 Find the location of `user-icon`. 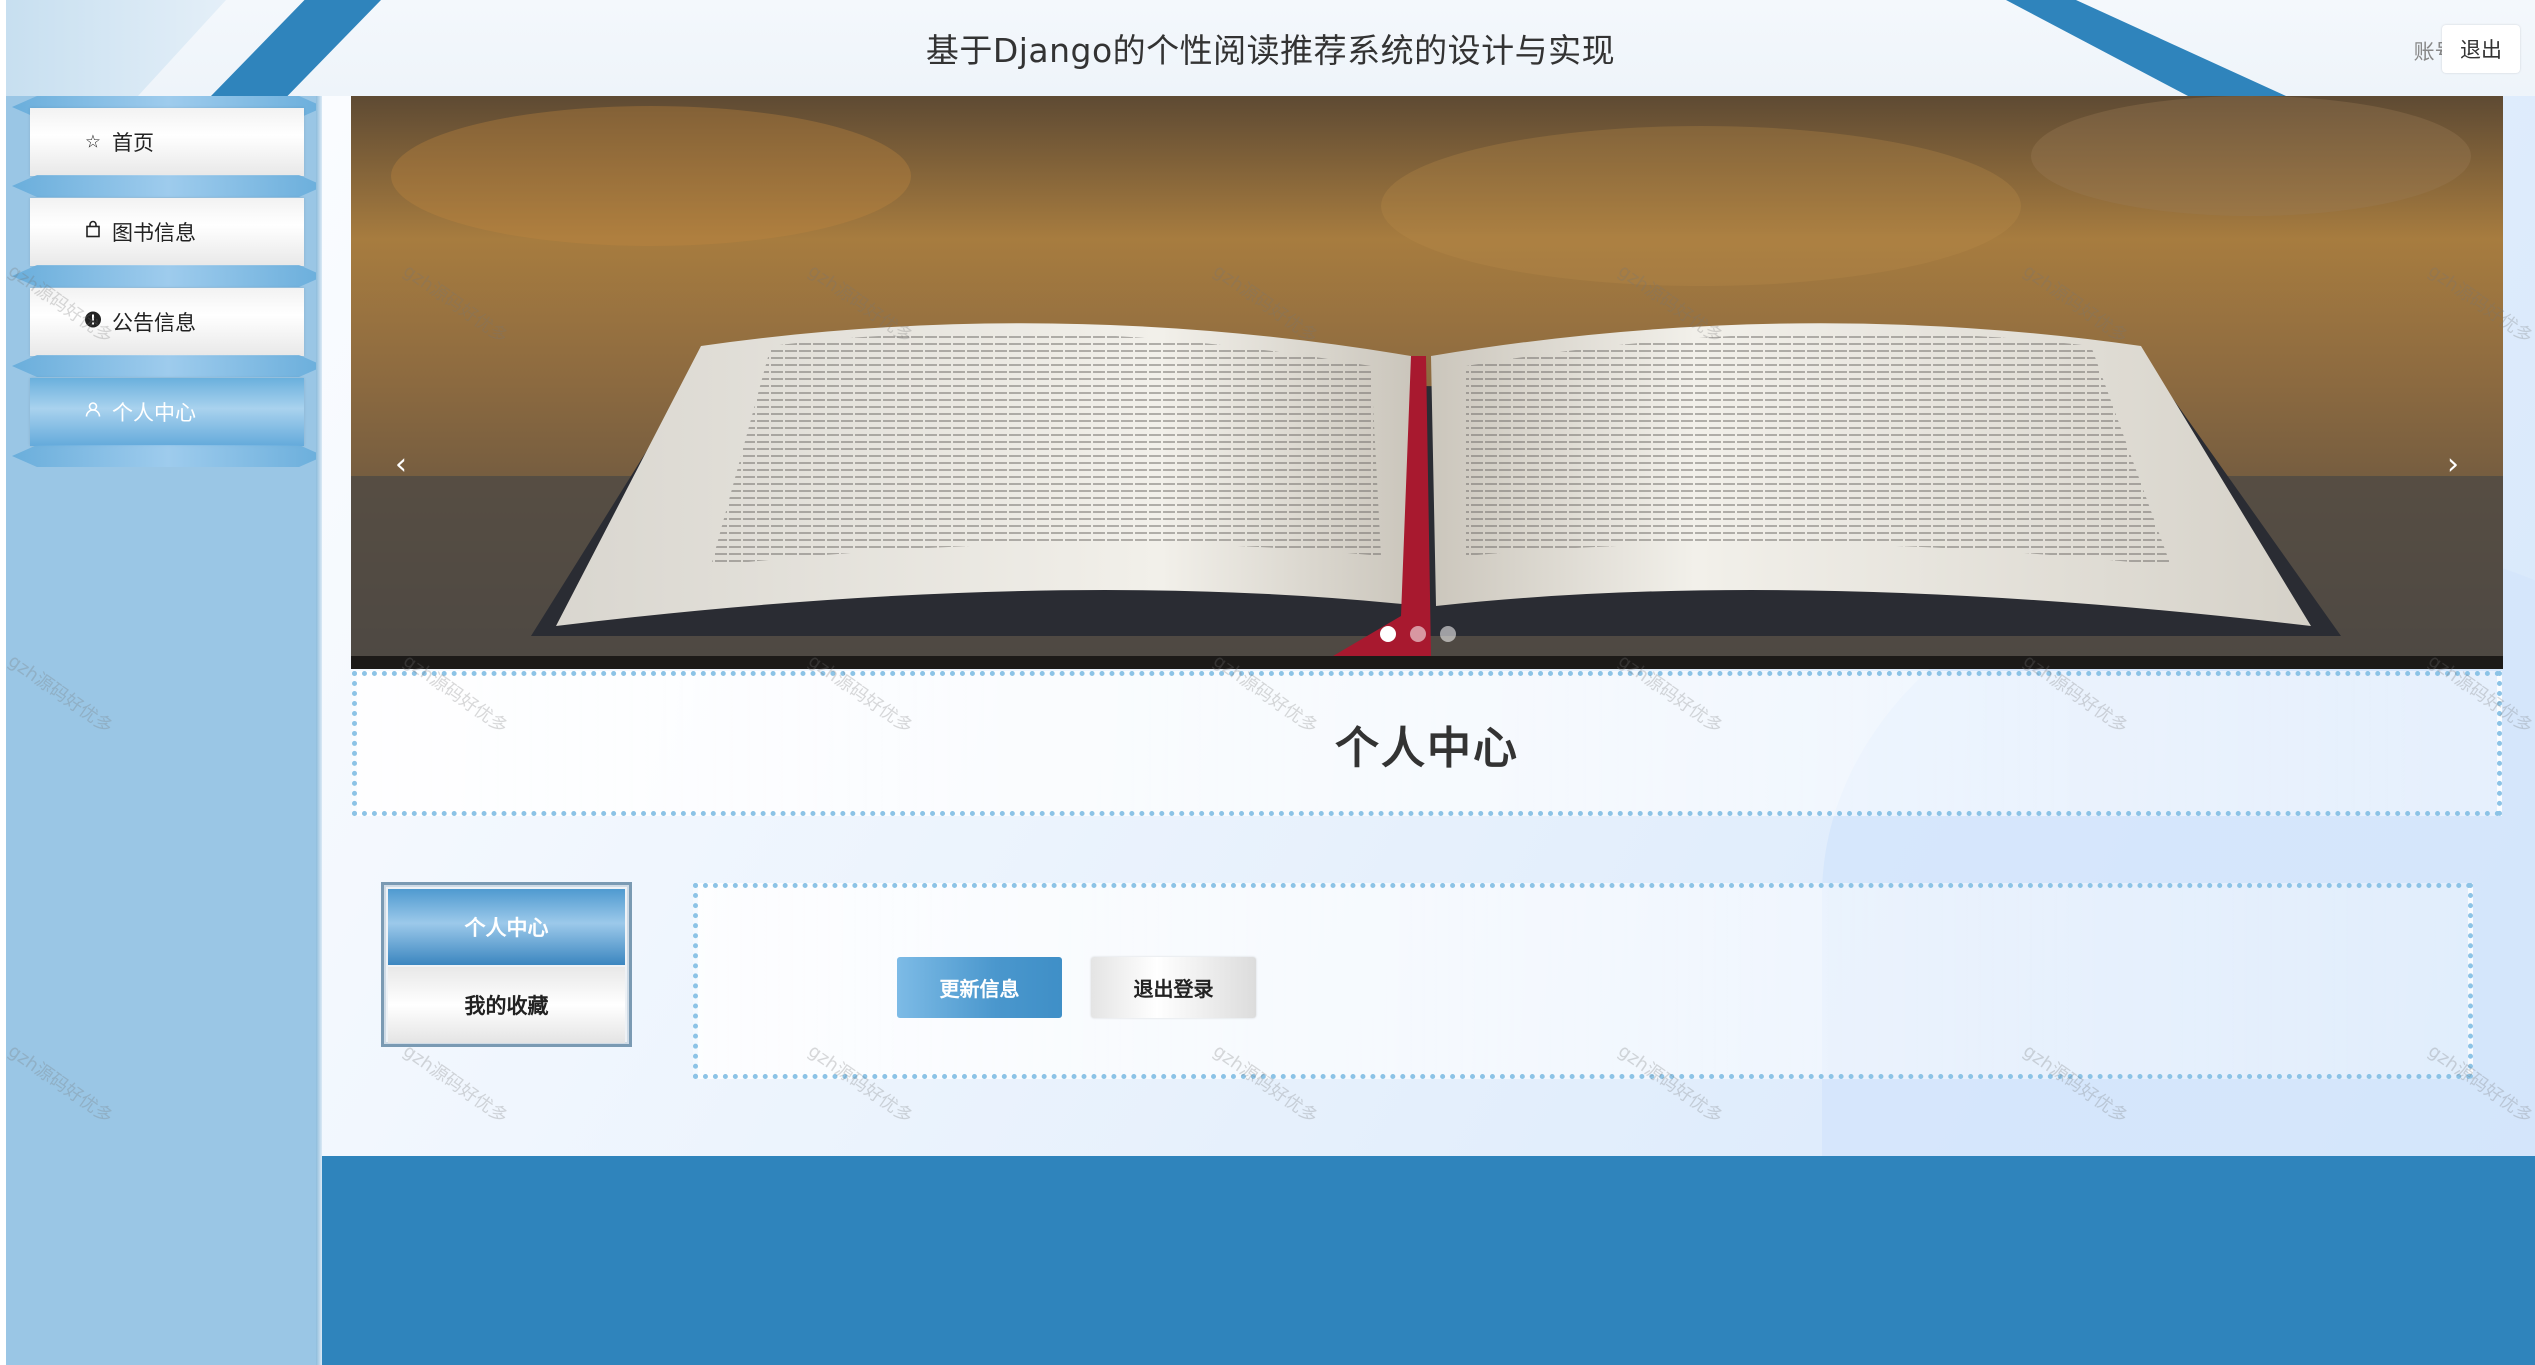

user-icon is located at coordinates (93, 412).